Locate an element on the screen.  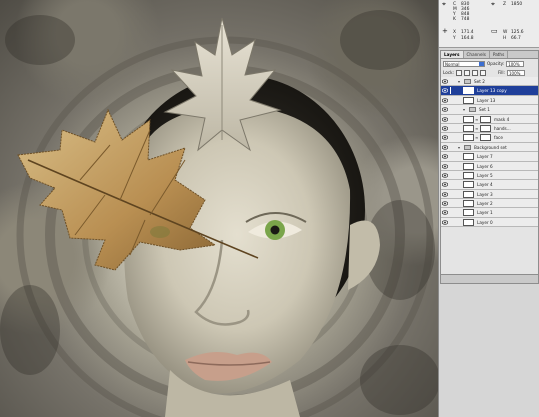
chevron-down-icon is located at coordinates (481, 63).